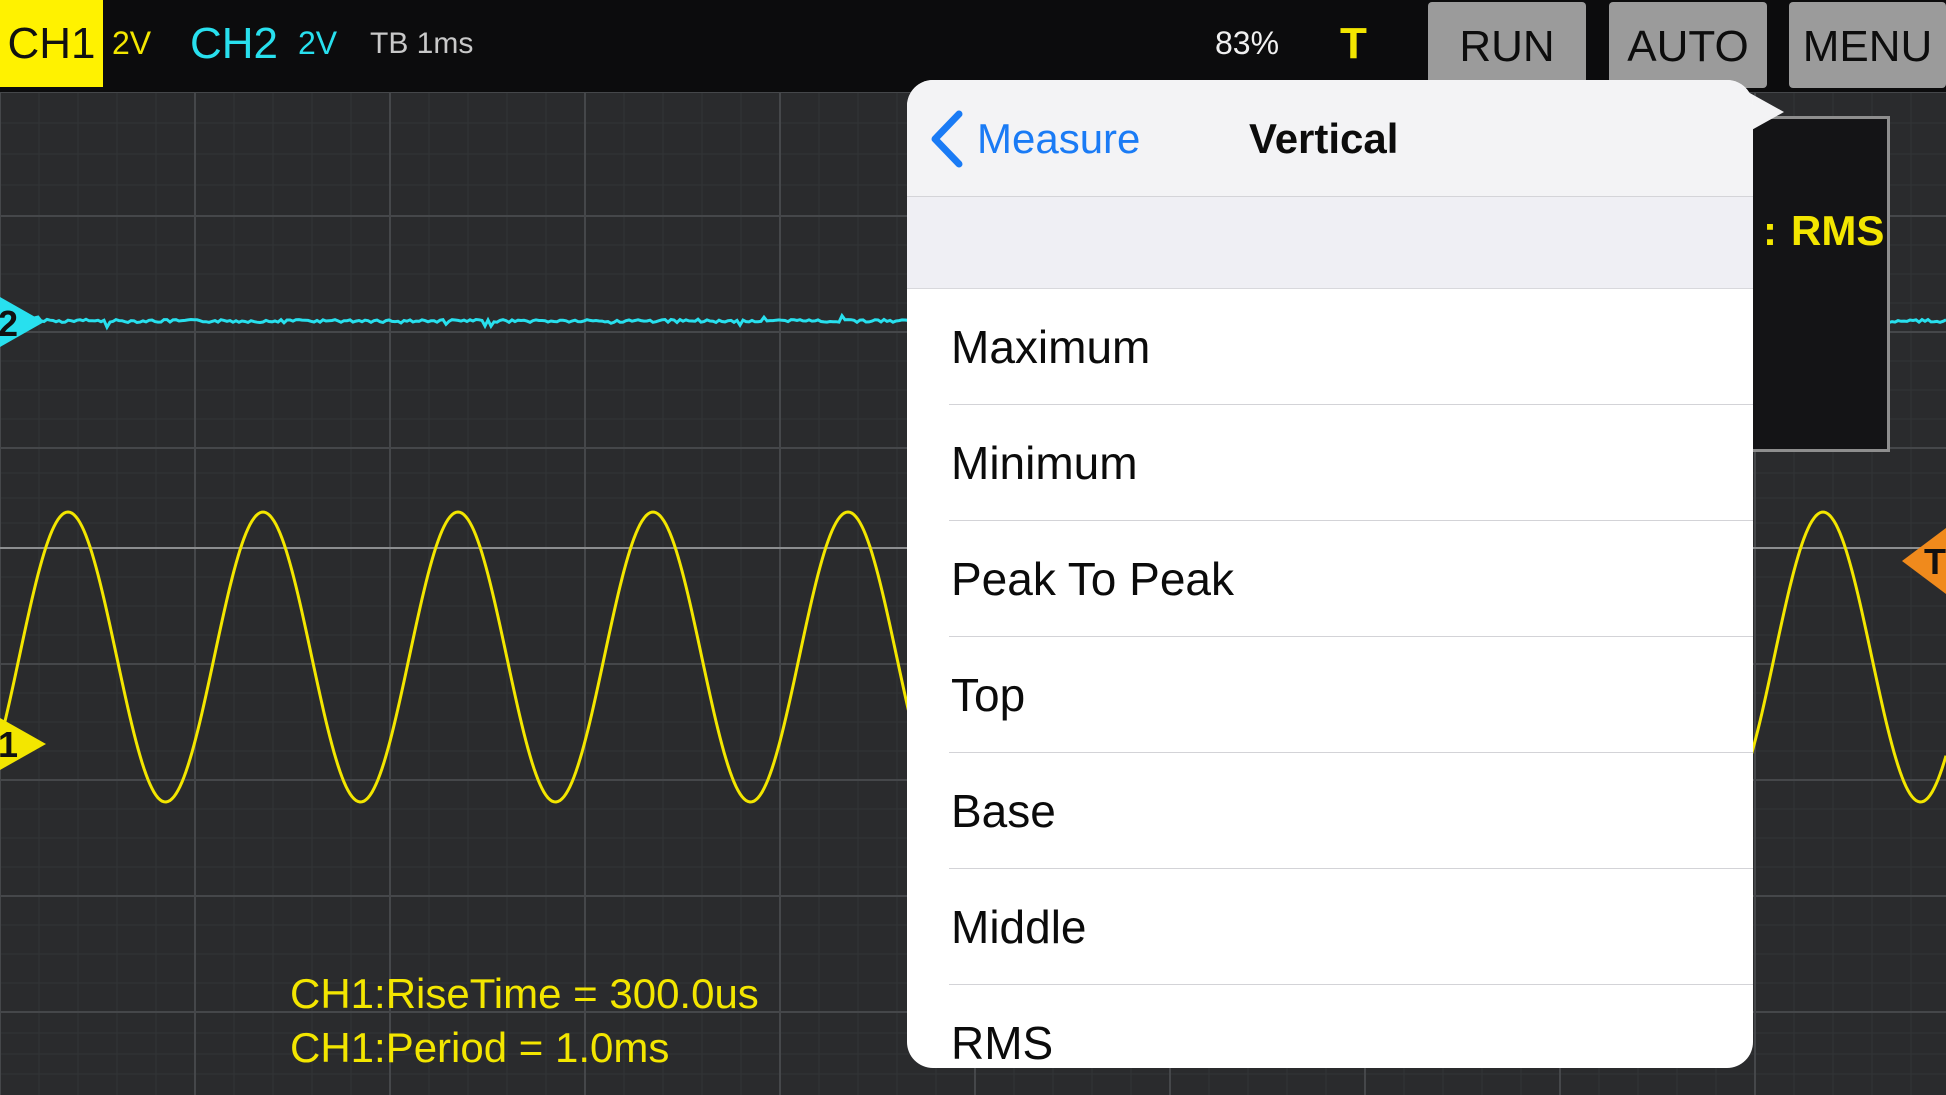  What do you see at coordinates (1507, 45) in the screenshot?
I see `run-button: RUN` at bounding box center [1507, 45].